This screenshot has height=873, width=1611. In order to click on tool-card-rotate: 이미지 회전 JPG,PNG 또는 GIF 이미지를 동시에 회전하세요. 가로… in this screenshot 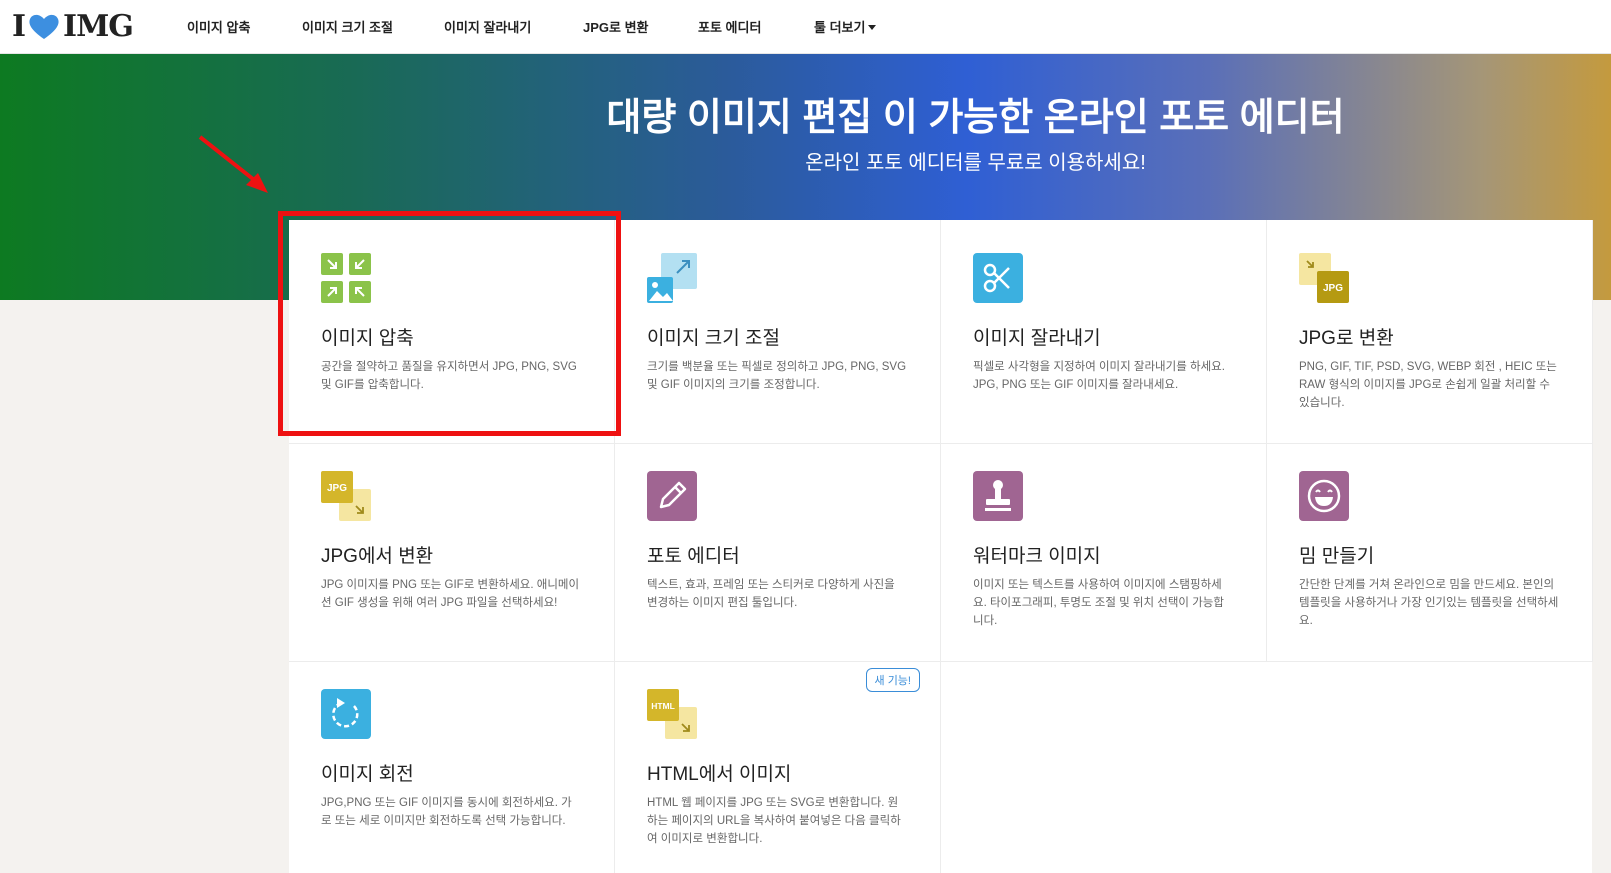, I will do `click(452, 764)`.